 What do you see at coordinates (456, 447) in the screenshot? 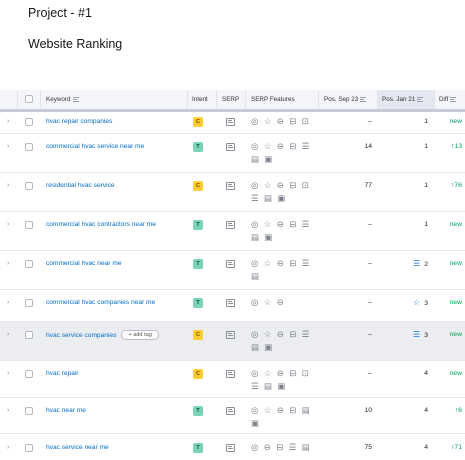
I see `diff-value: ↑71` at bounding box center [456, 447].